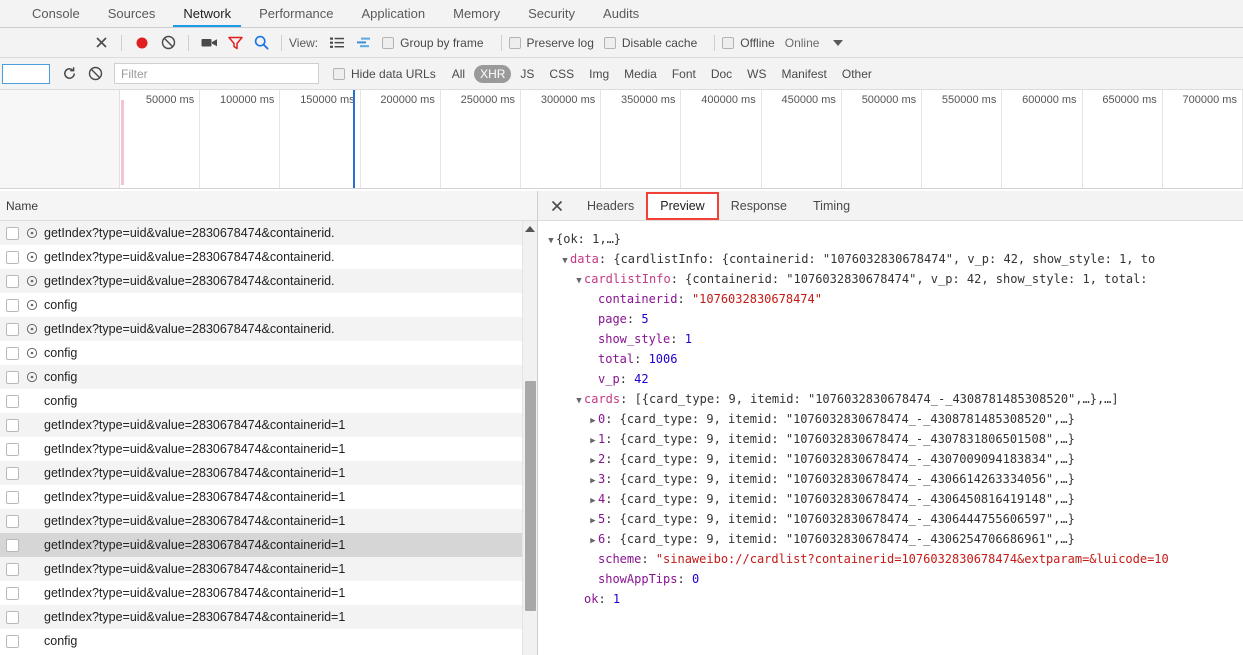 The height and width of the screenshot is (655, 1243). What do you see at coordinates (209, 43) in the screenshot?
I see `camera-icon` at bounding box center [209, 43].